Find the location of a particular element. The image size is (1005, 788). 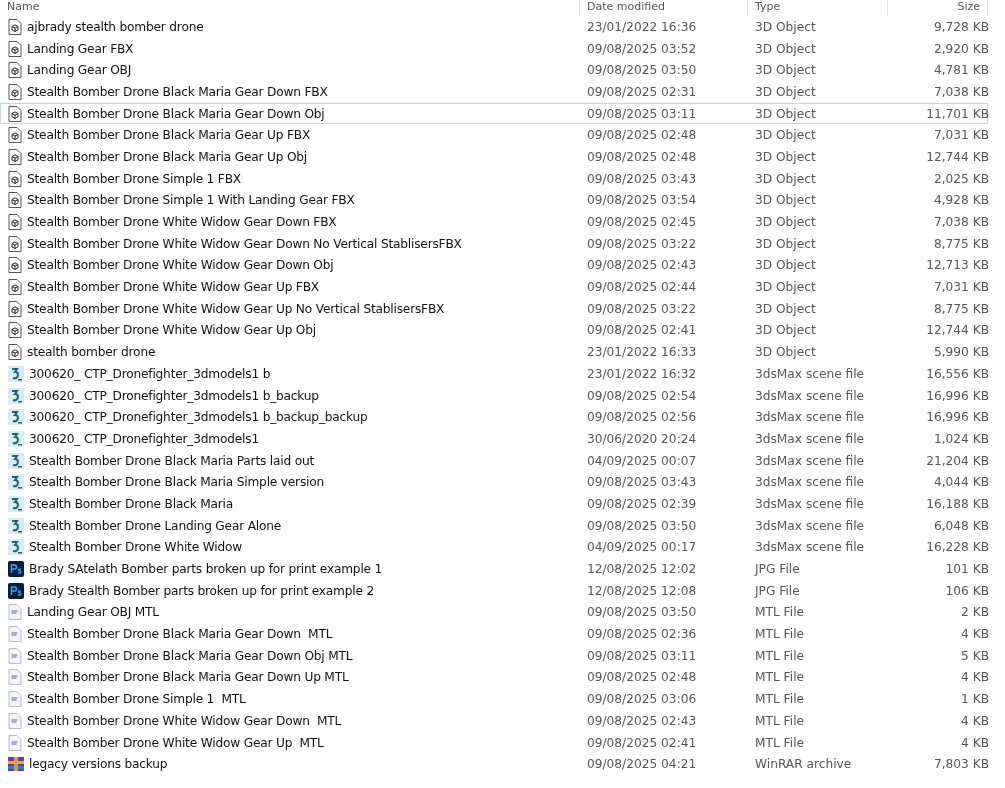

file-row: Stealth Bomber Drone White Widow Gear Up Obj 09/08/2025 02:41 3D Object 12,744 KB is located at coordinates (494, 330).